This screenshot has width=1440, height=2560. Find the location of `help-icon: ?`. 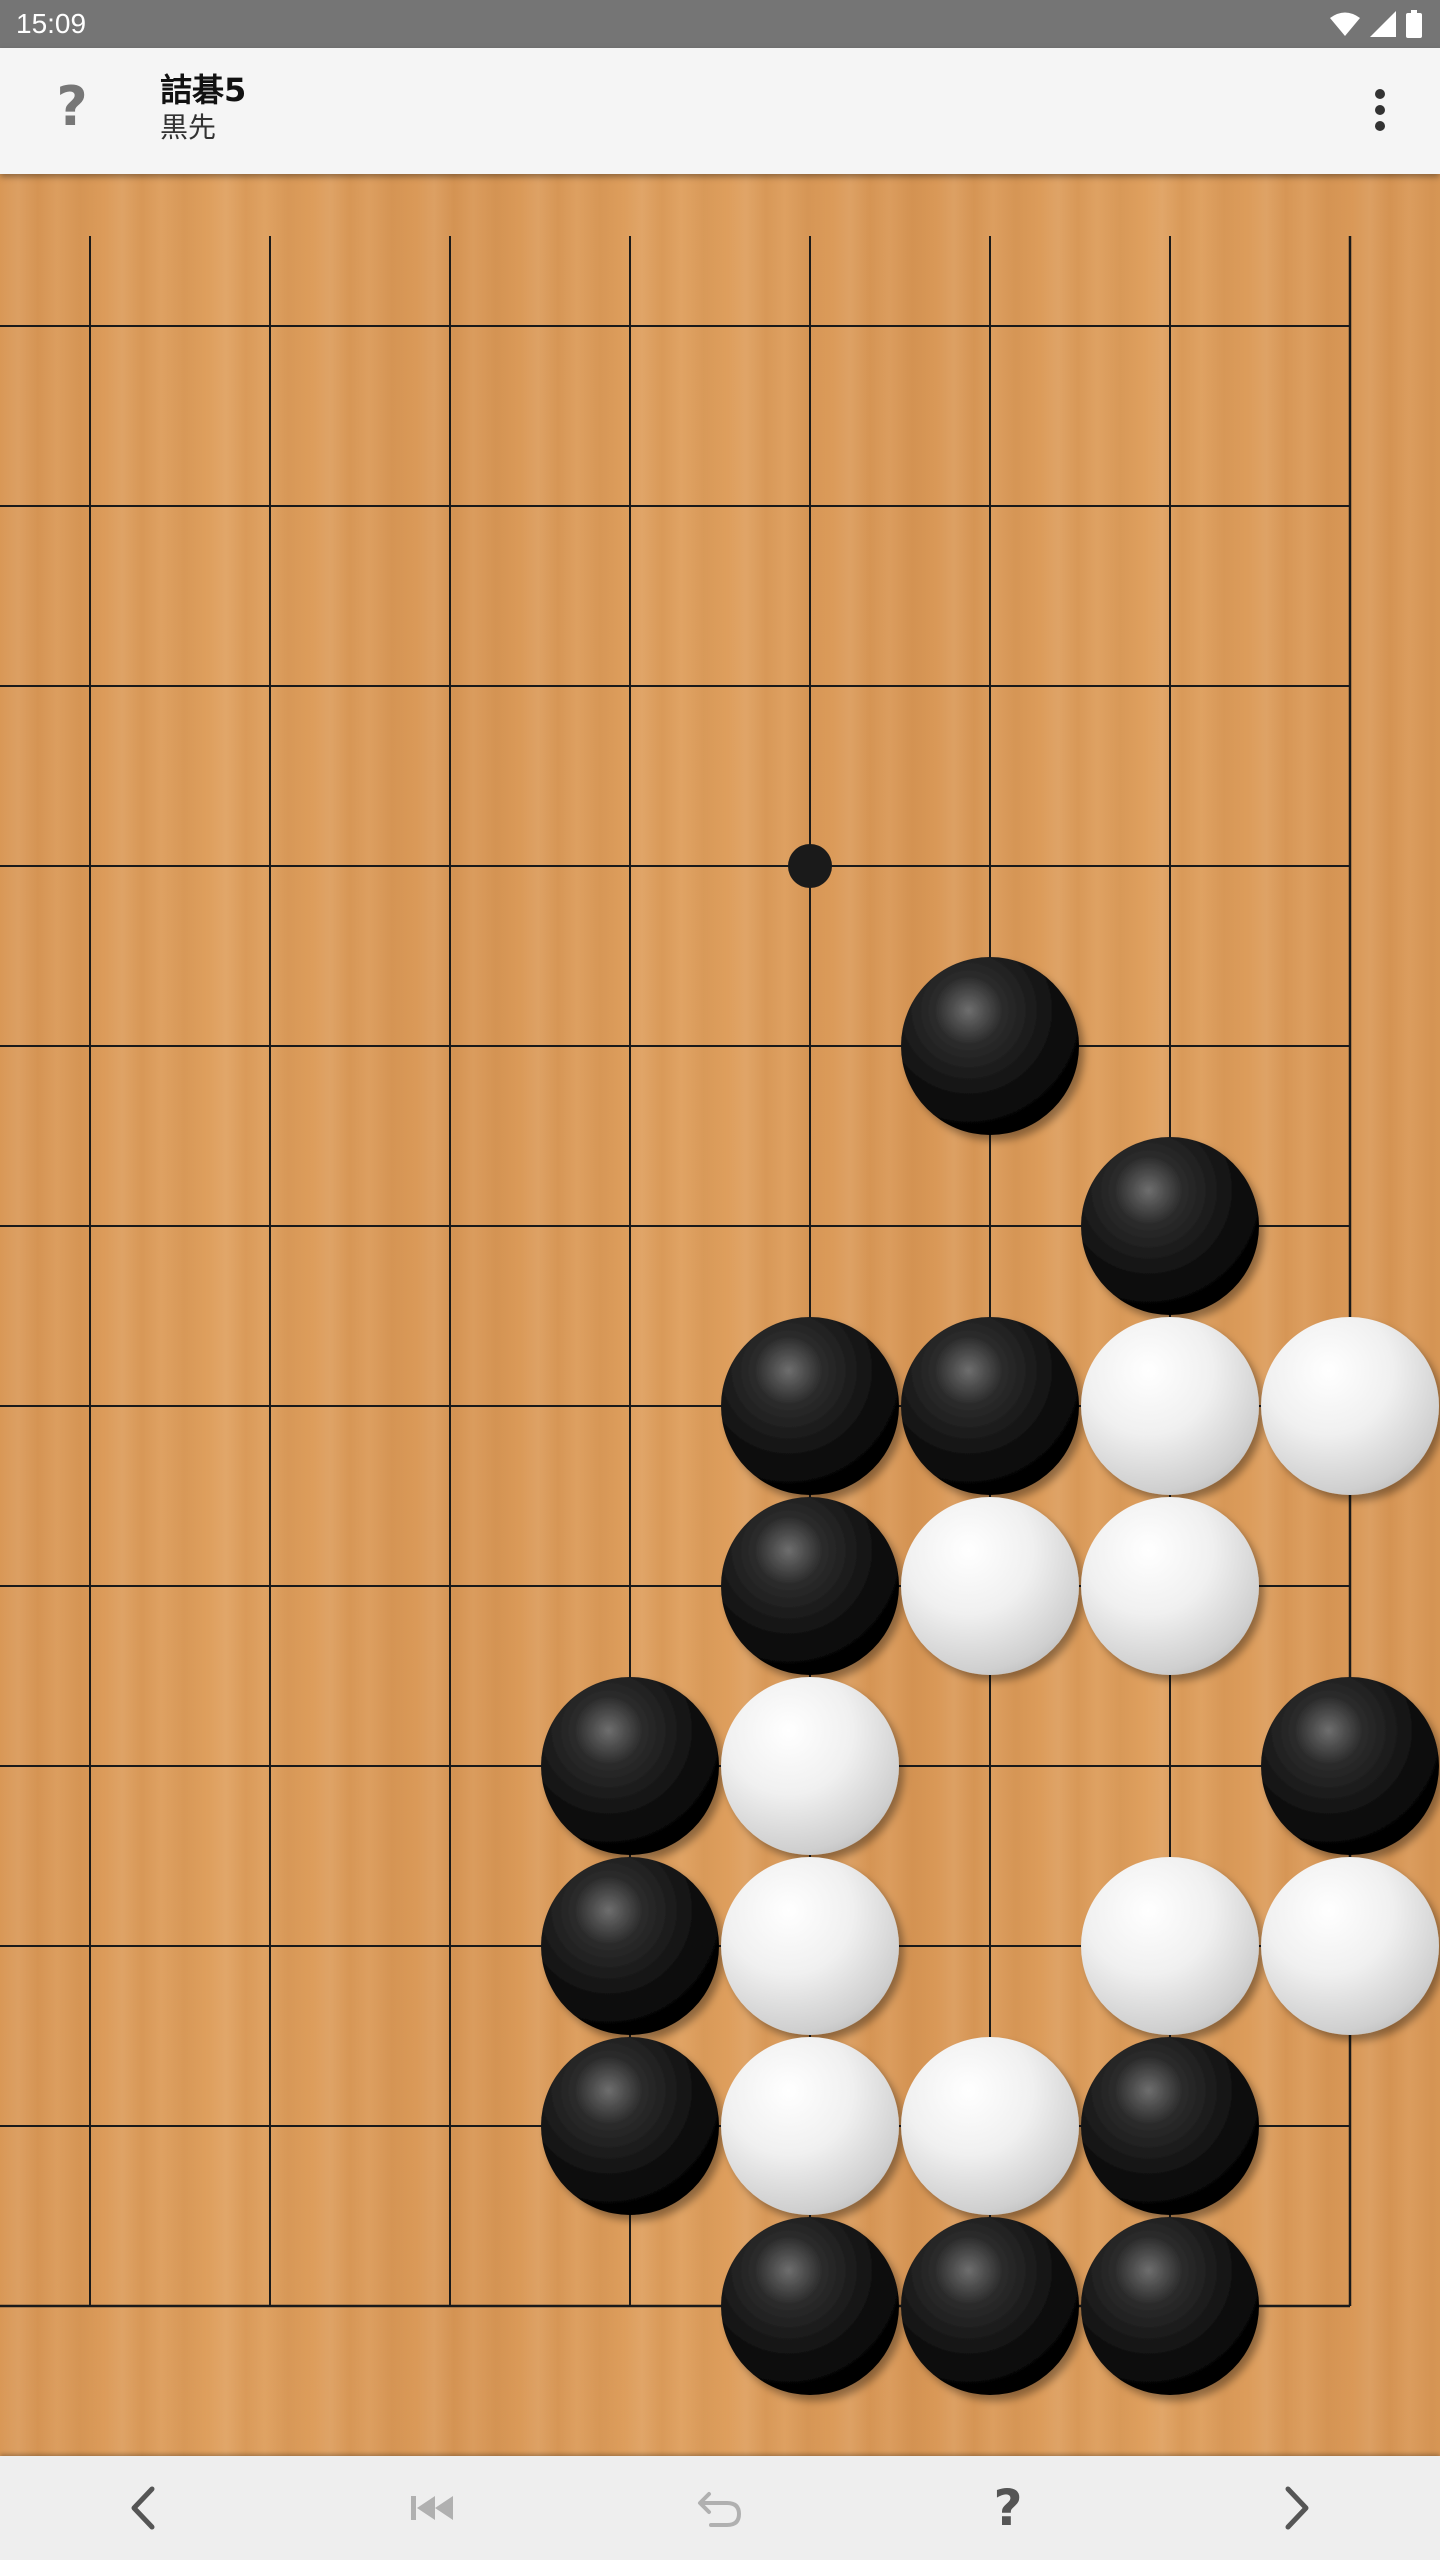

help-icon: ? is located at coordinates (72, 106).